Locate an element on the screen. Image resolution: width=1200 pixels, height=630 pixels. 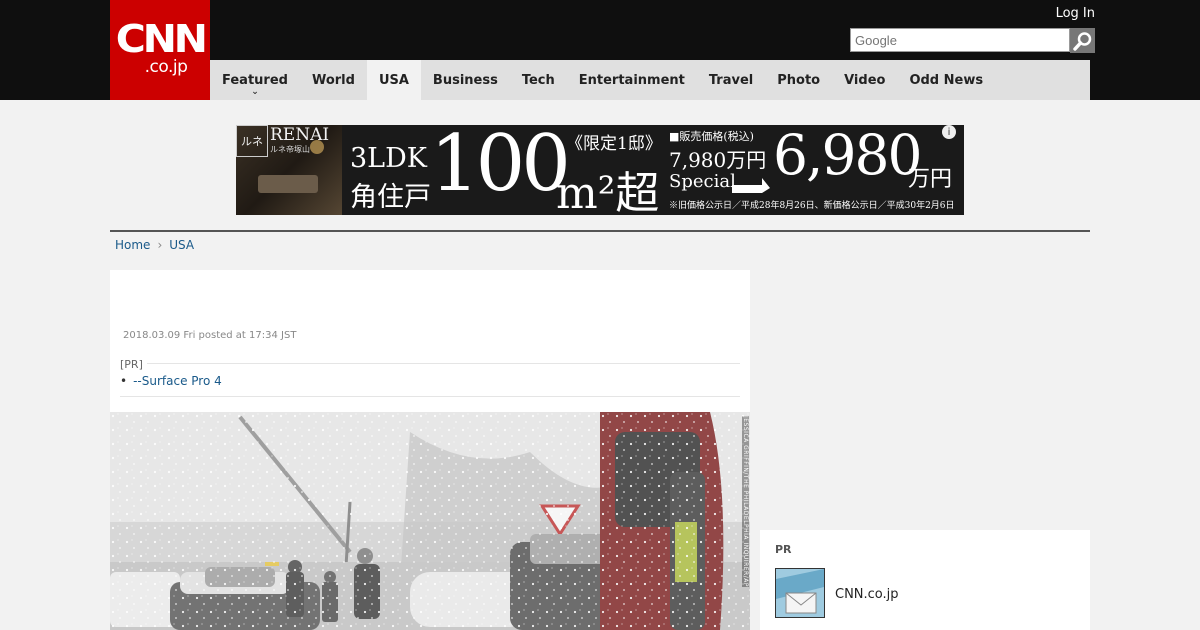
breadcrumb: Home › USA is located at coordinates (154, 245).